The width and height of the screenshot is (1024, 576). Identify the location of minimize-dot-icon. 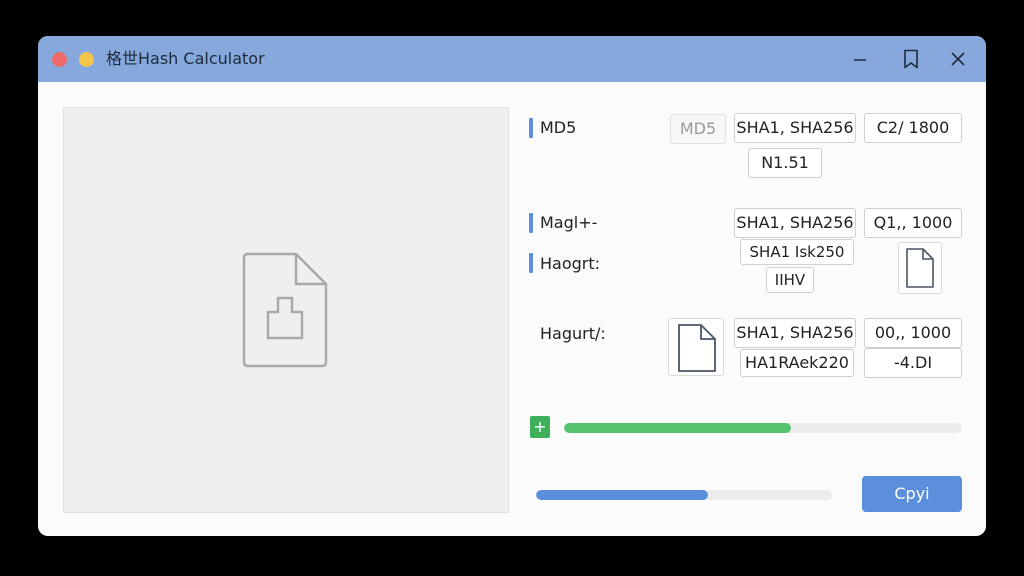
(86, 59).